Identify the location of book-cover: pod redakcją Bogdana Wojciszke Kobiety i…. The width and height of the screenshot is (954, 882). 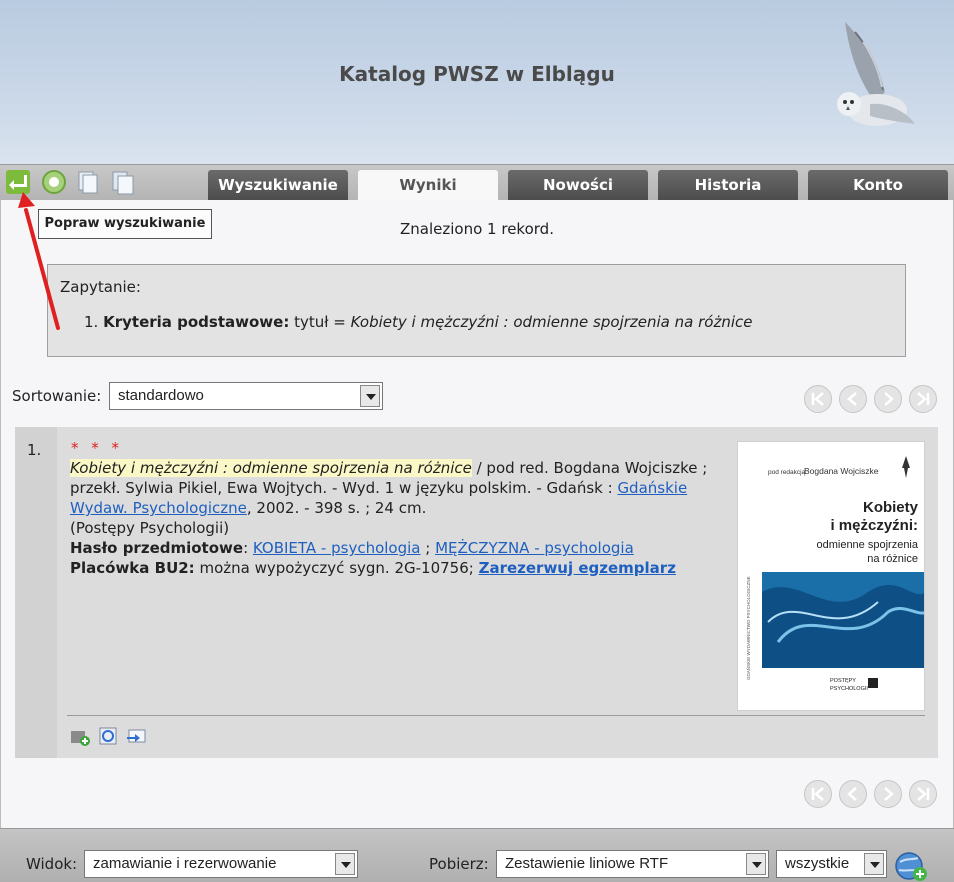
(831, 576).